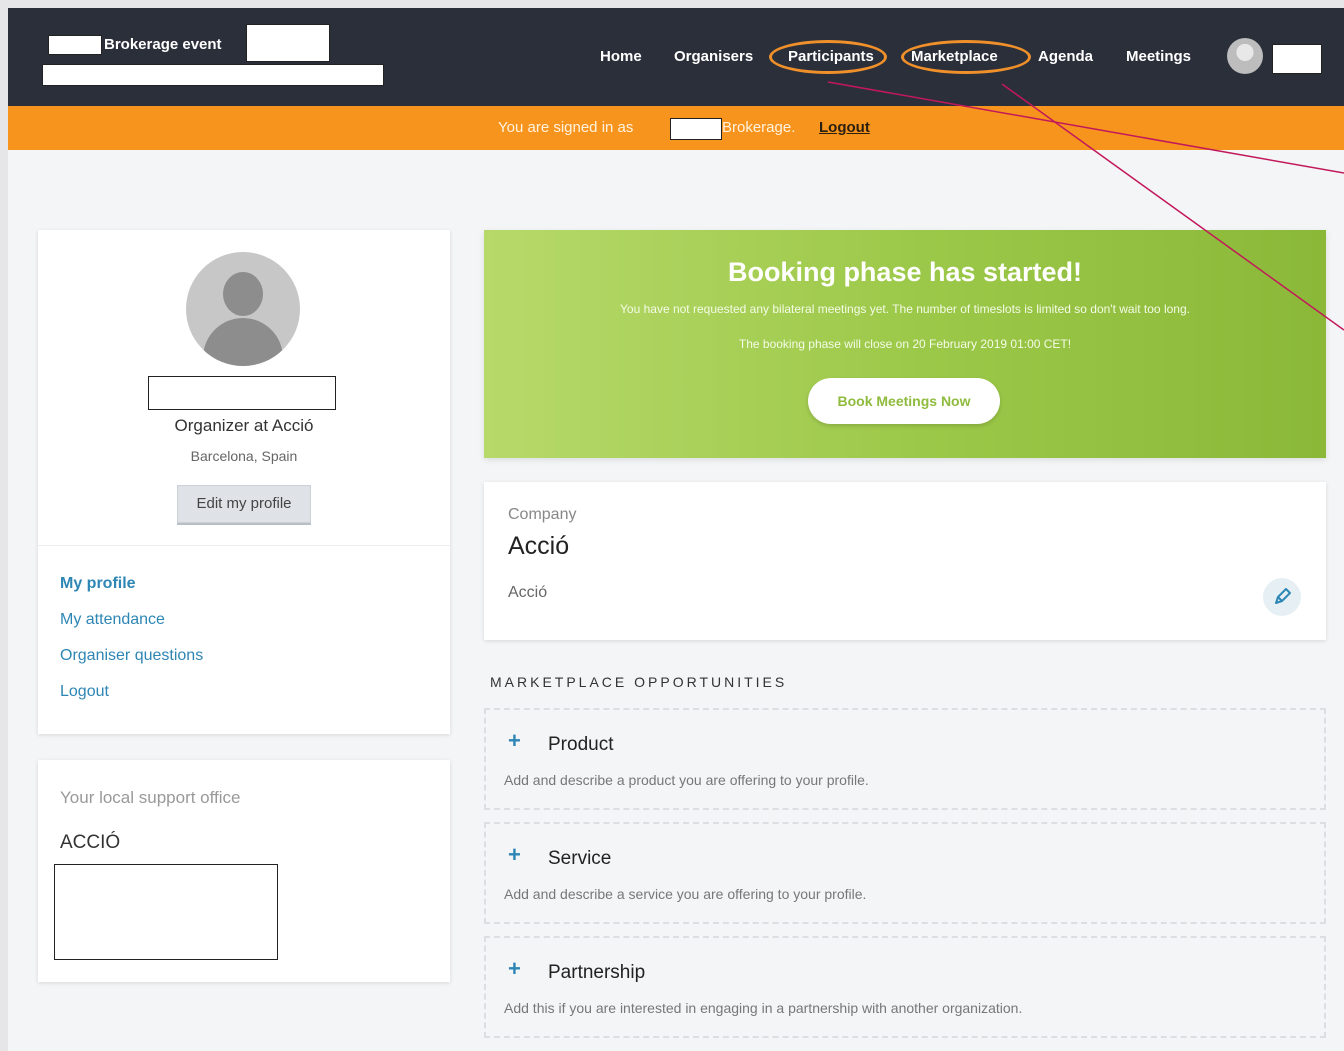  What do you see at coordinates (90, 842) in the screenshot?
I see `support-office-name: ACCIÓ` at bounding box center [90, 842].